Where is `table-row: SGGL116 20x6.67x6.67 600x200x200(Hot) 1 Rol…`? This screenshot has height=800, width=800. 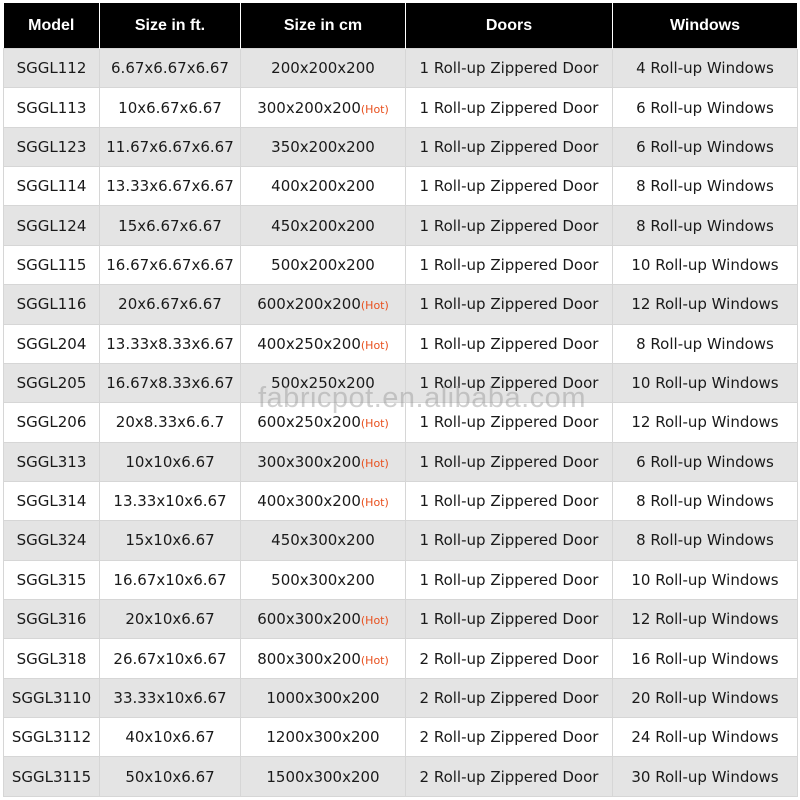
table-row: SGGL116 20x6.67x6.67 600x200x200(Hot) 1 Rol… is located at coordinates (400, 304).